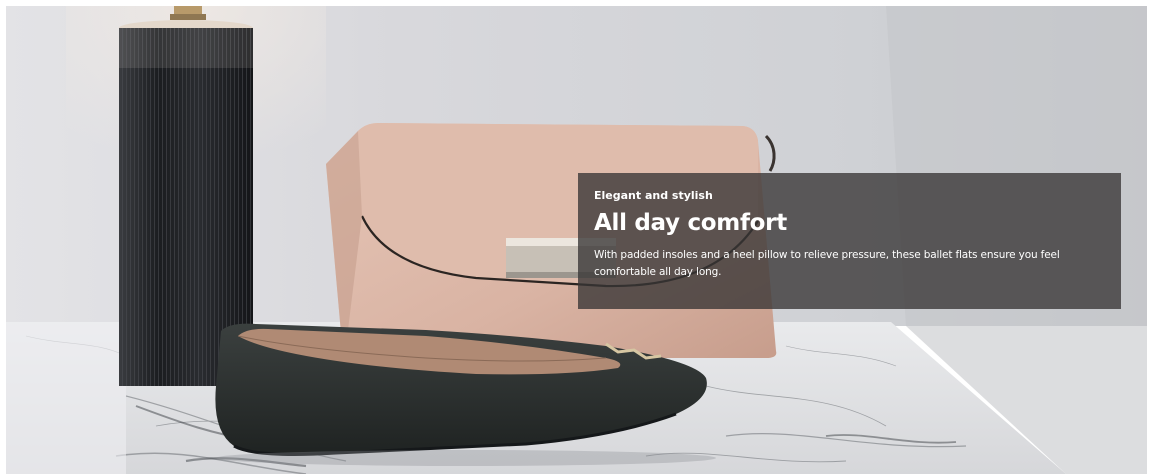  I want to click on promo-headline: All day comfort, so click(690, 223).